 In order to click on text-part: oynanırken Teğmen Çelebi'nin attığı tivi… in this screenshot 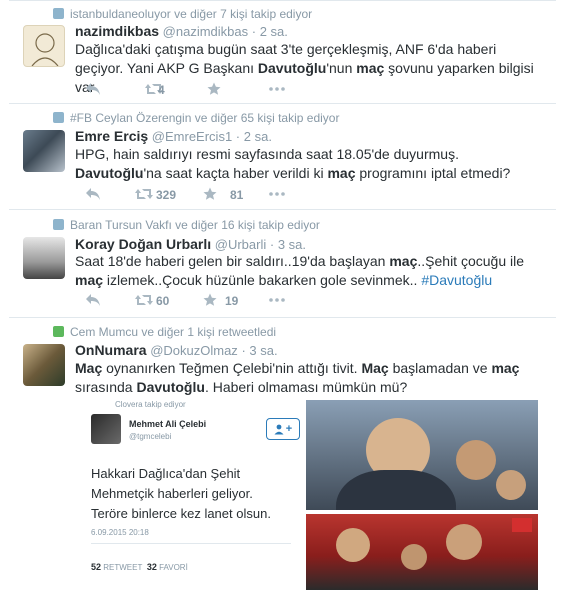, I will do `click(232, 368)`.